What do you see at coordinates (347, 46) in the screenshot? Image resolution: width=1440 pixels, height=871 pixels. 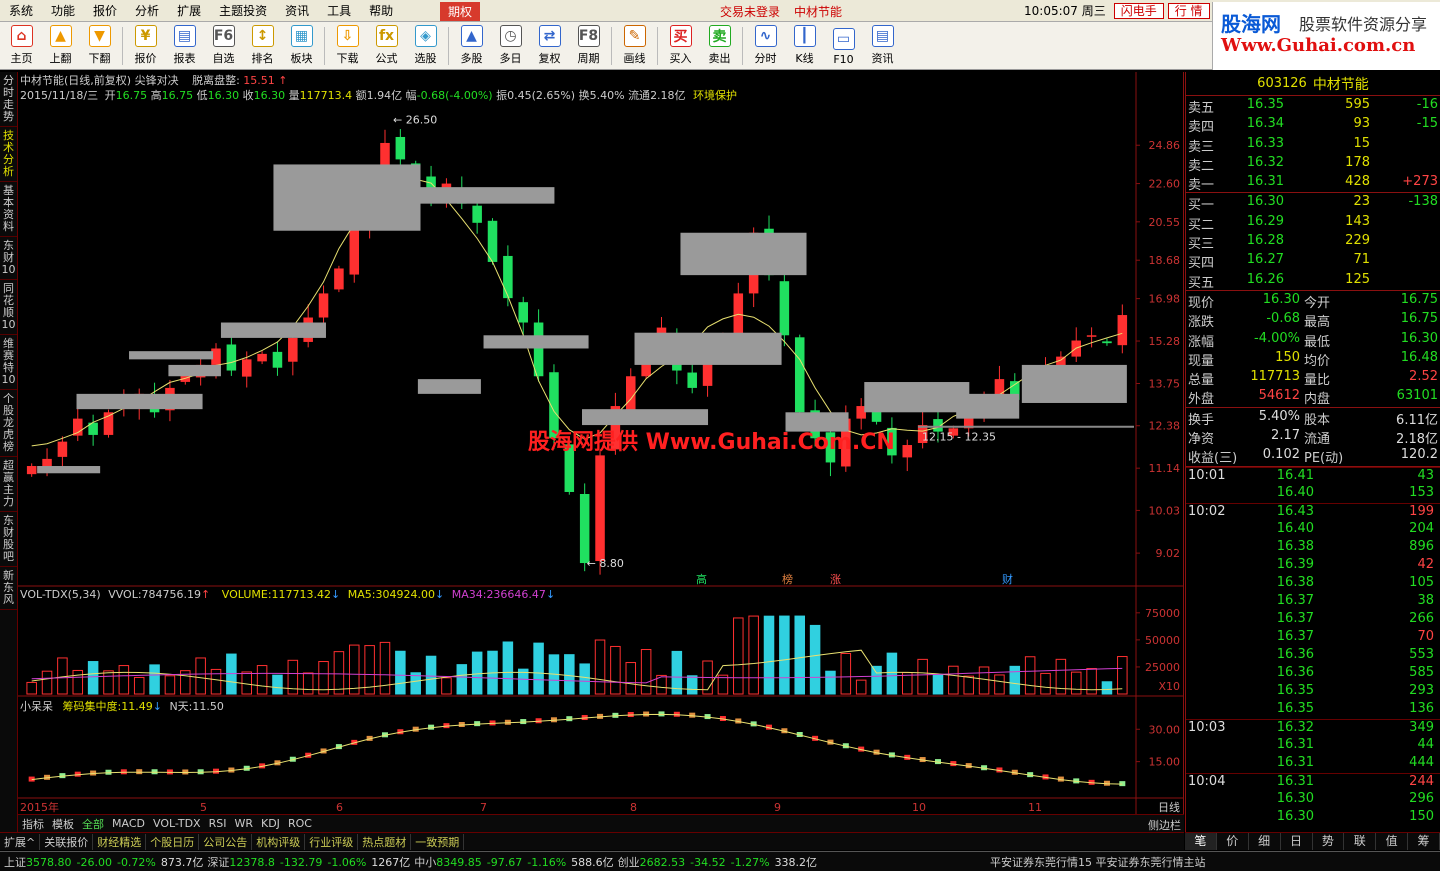 I see `download-button: ⇩ 下载` at bounding box center [347, 46].